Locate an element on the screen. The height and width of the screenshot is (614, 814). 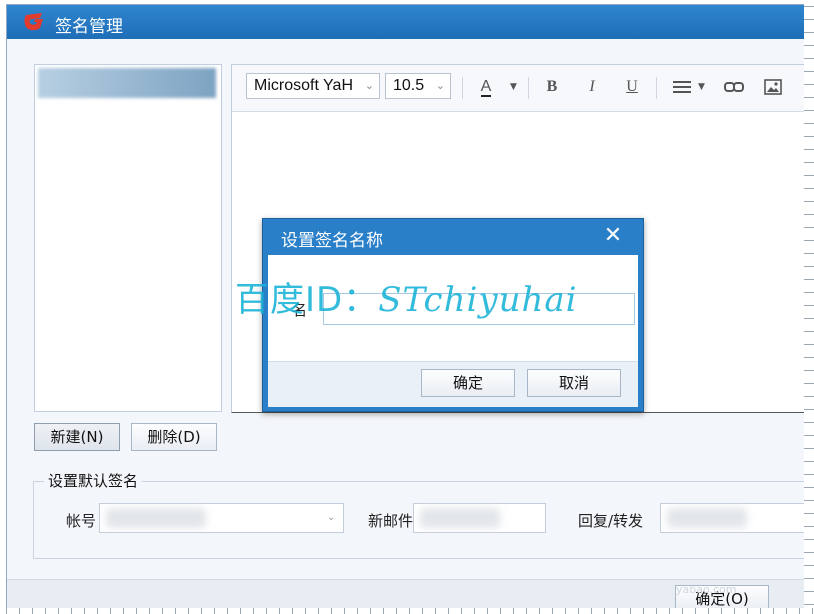
signature-name-label: 名 is located at coordinates (300, 310).